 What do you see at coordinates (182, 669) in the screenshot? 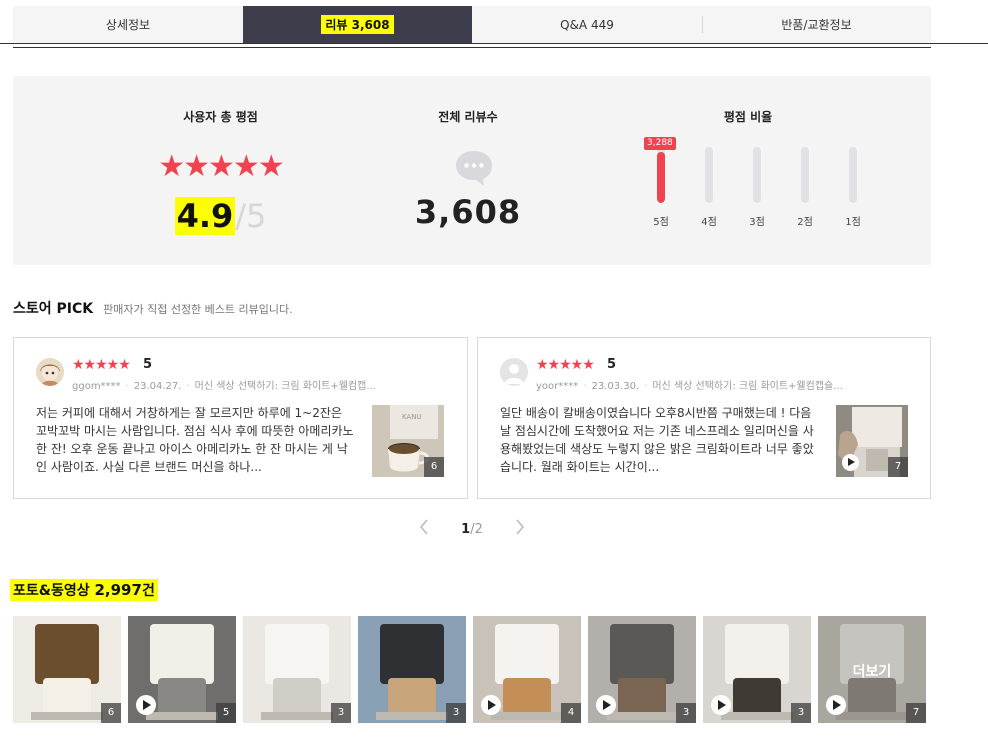
I see `photo-tile: 5` at bounding box center [182, 669].